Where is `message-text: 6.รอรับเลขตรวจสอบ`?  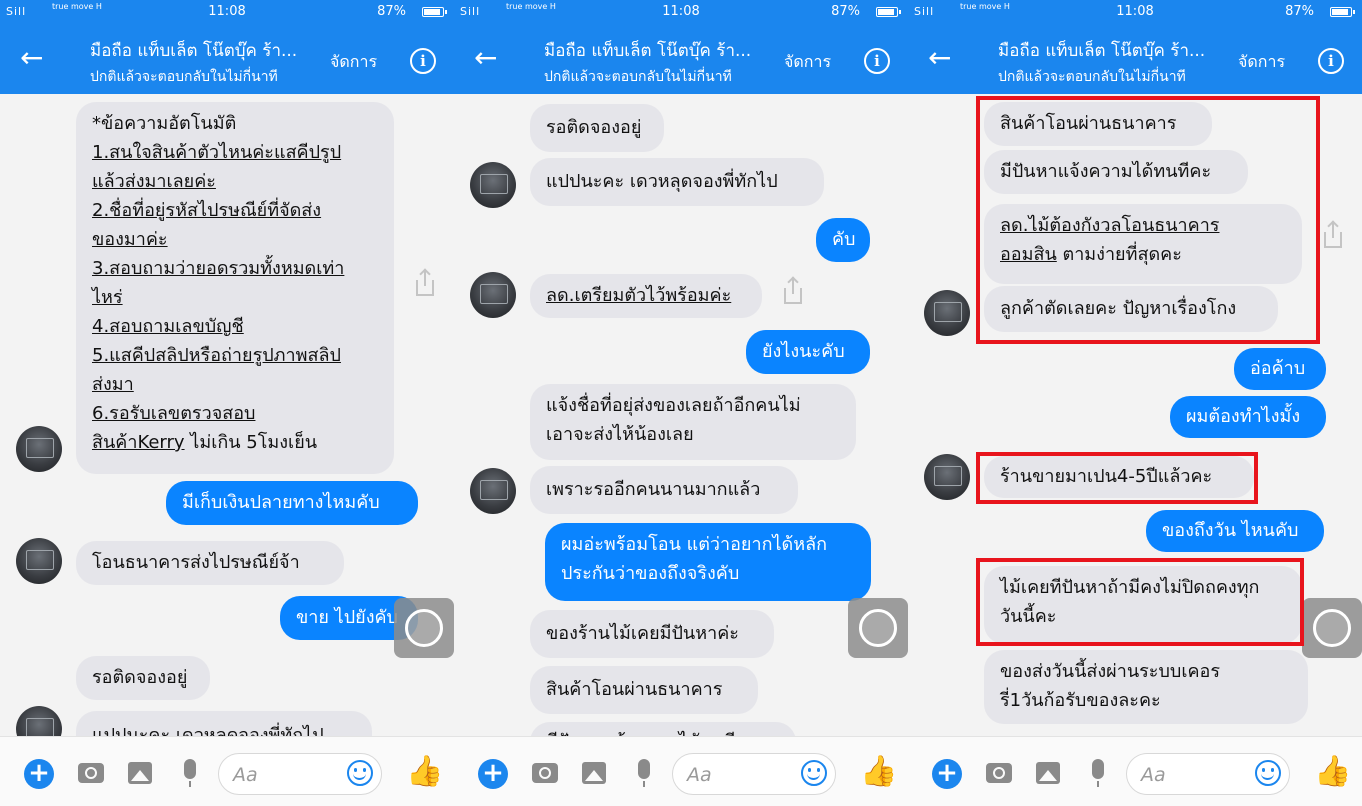
message-text: 6.รอรับเลขตรวจสอบ is located at coordinates (174, 413).